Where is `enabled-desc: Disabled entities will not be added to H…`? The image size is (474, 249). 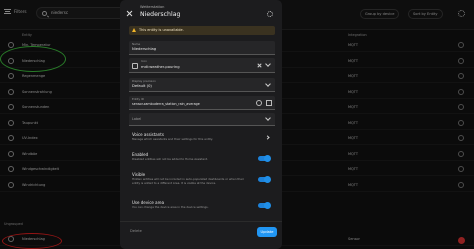
enabled-desc: Disabled entities will not be added to H… is located at coordinates (170, 159).